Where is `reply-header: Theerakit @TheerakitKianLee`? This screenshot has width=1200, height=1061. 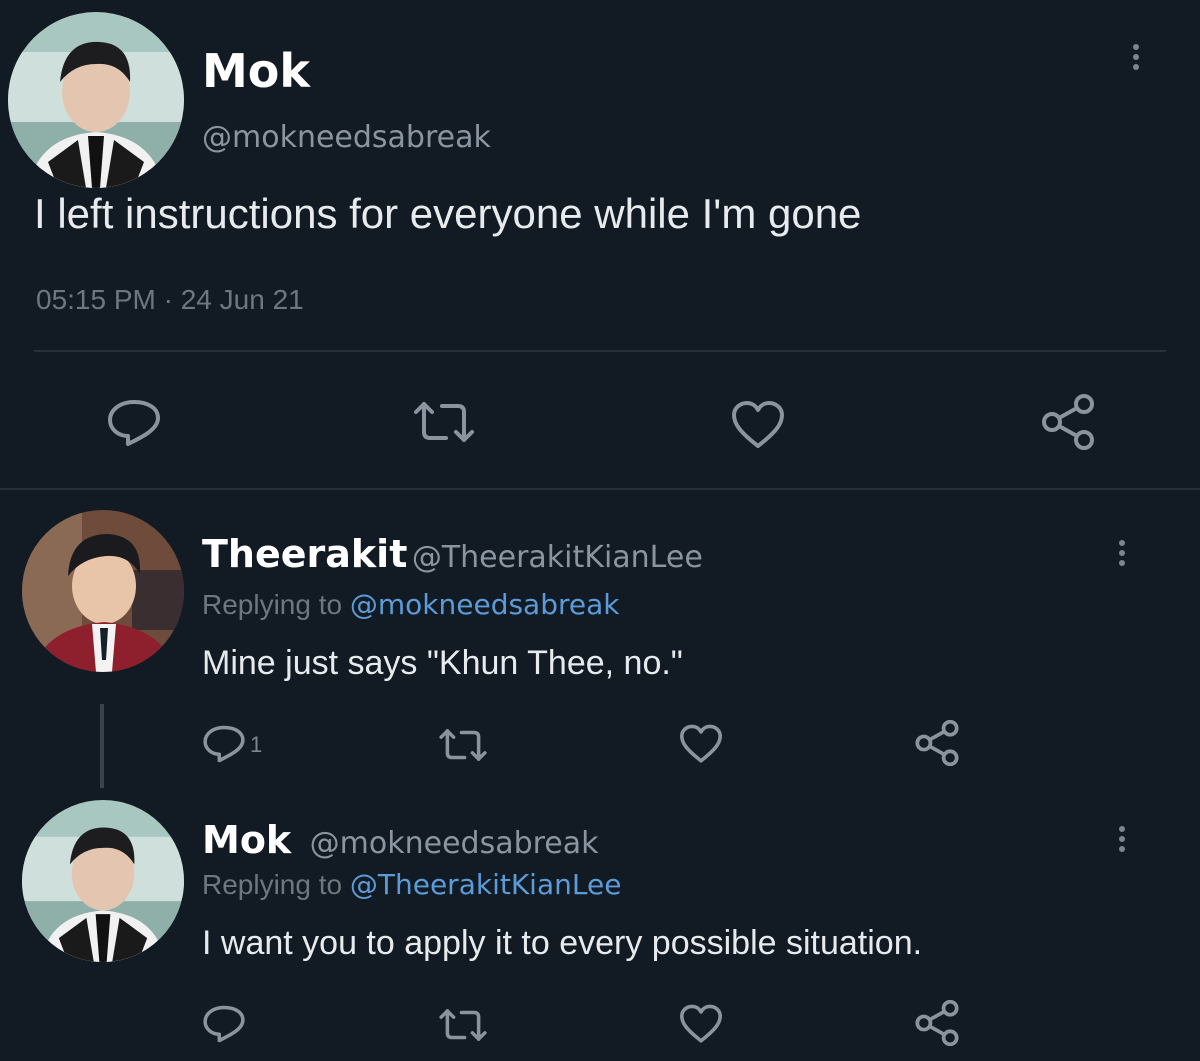
reply-header: Theerakit @TheerakitKianLee is located at coordinates (452, 554).